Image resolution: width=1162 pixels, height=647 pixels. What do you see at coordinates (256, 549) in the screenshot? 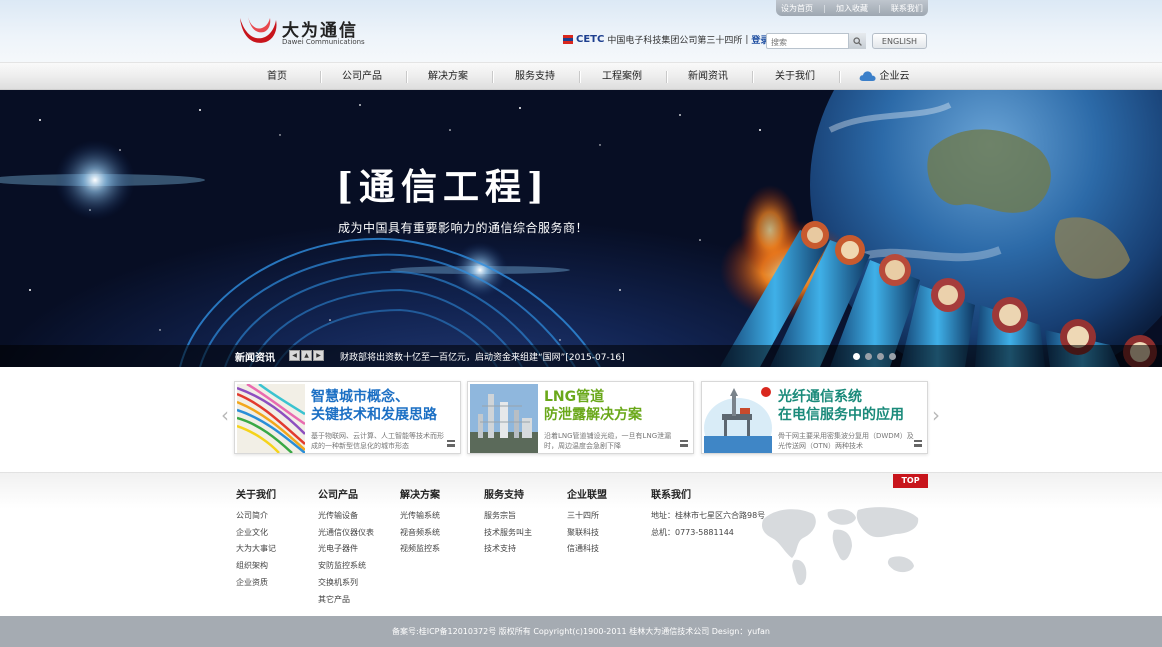
I see `footer-link: 大为大事记` at bounding box center [256, 549].